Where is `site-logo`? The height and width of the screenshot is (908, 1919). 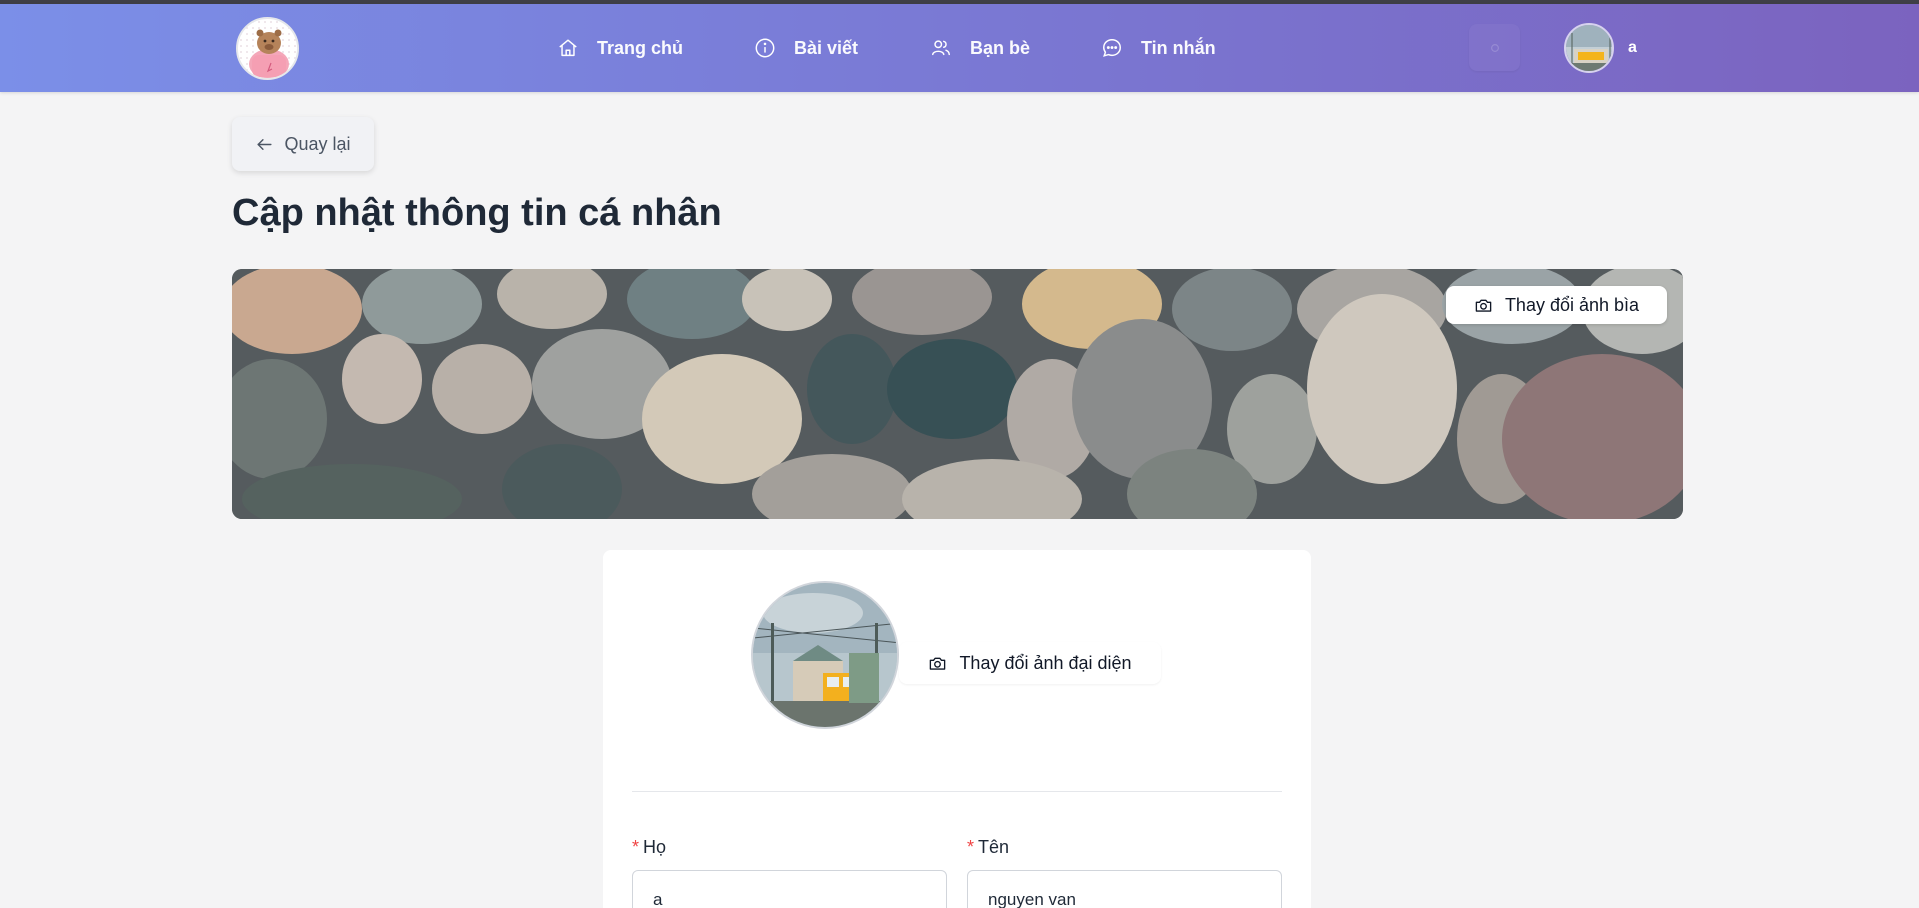
site-logo is located at coordinates (267, 48).